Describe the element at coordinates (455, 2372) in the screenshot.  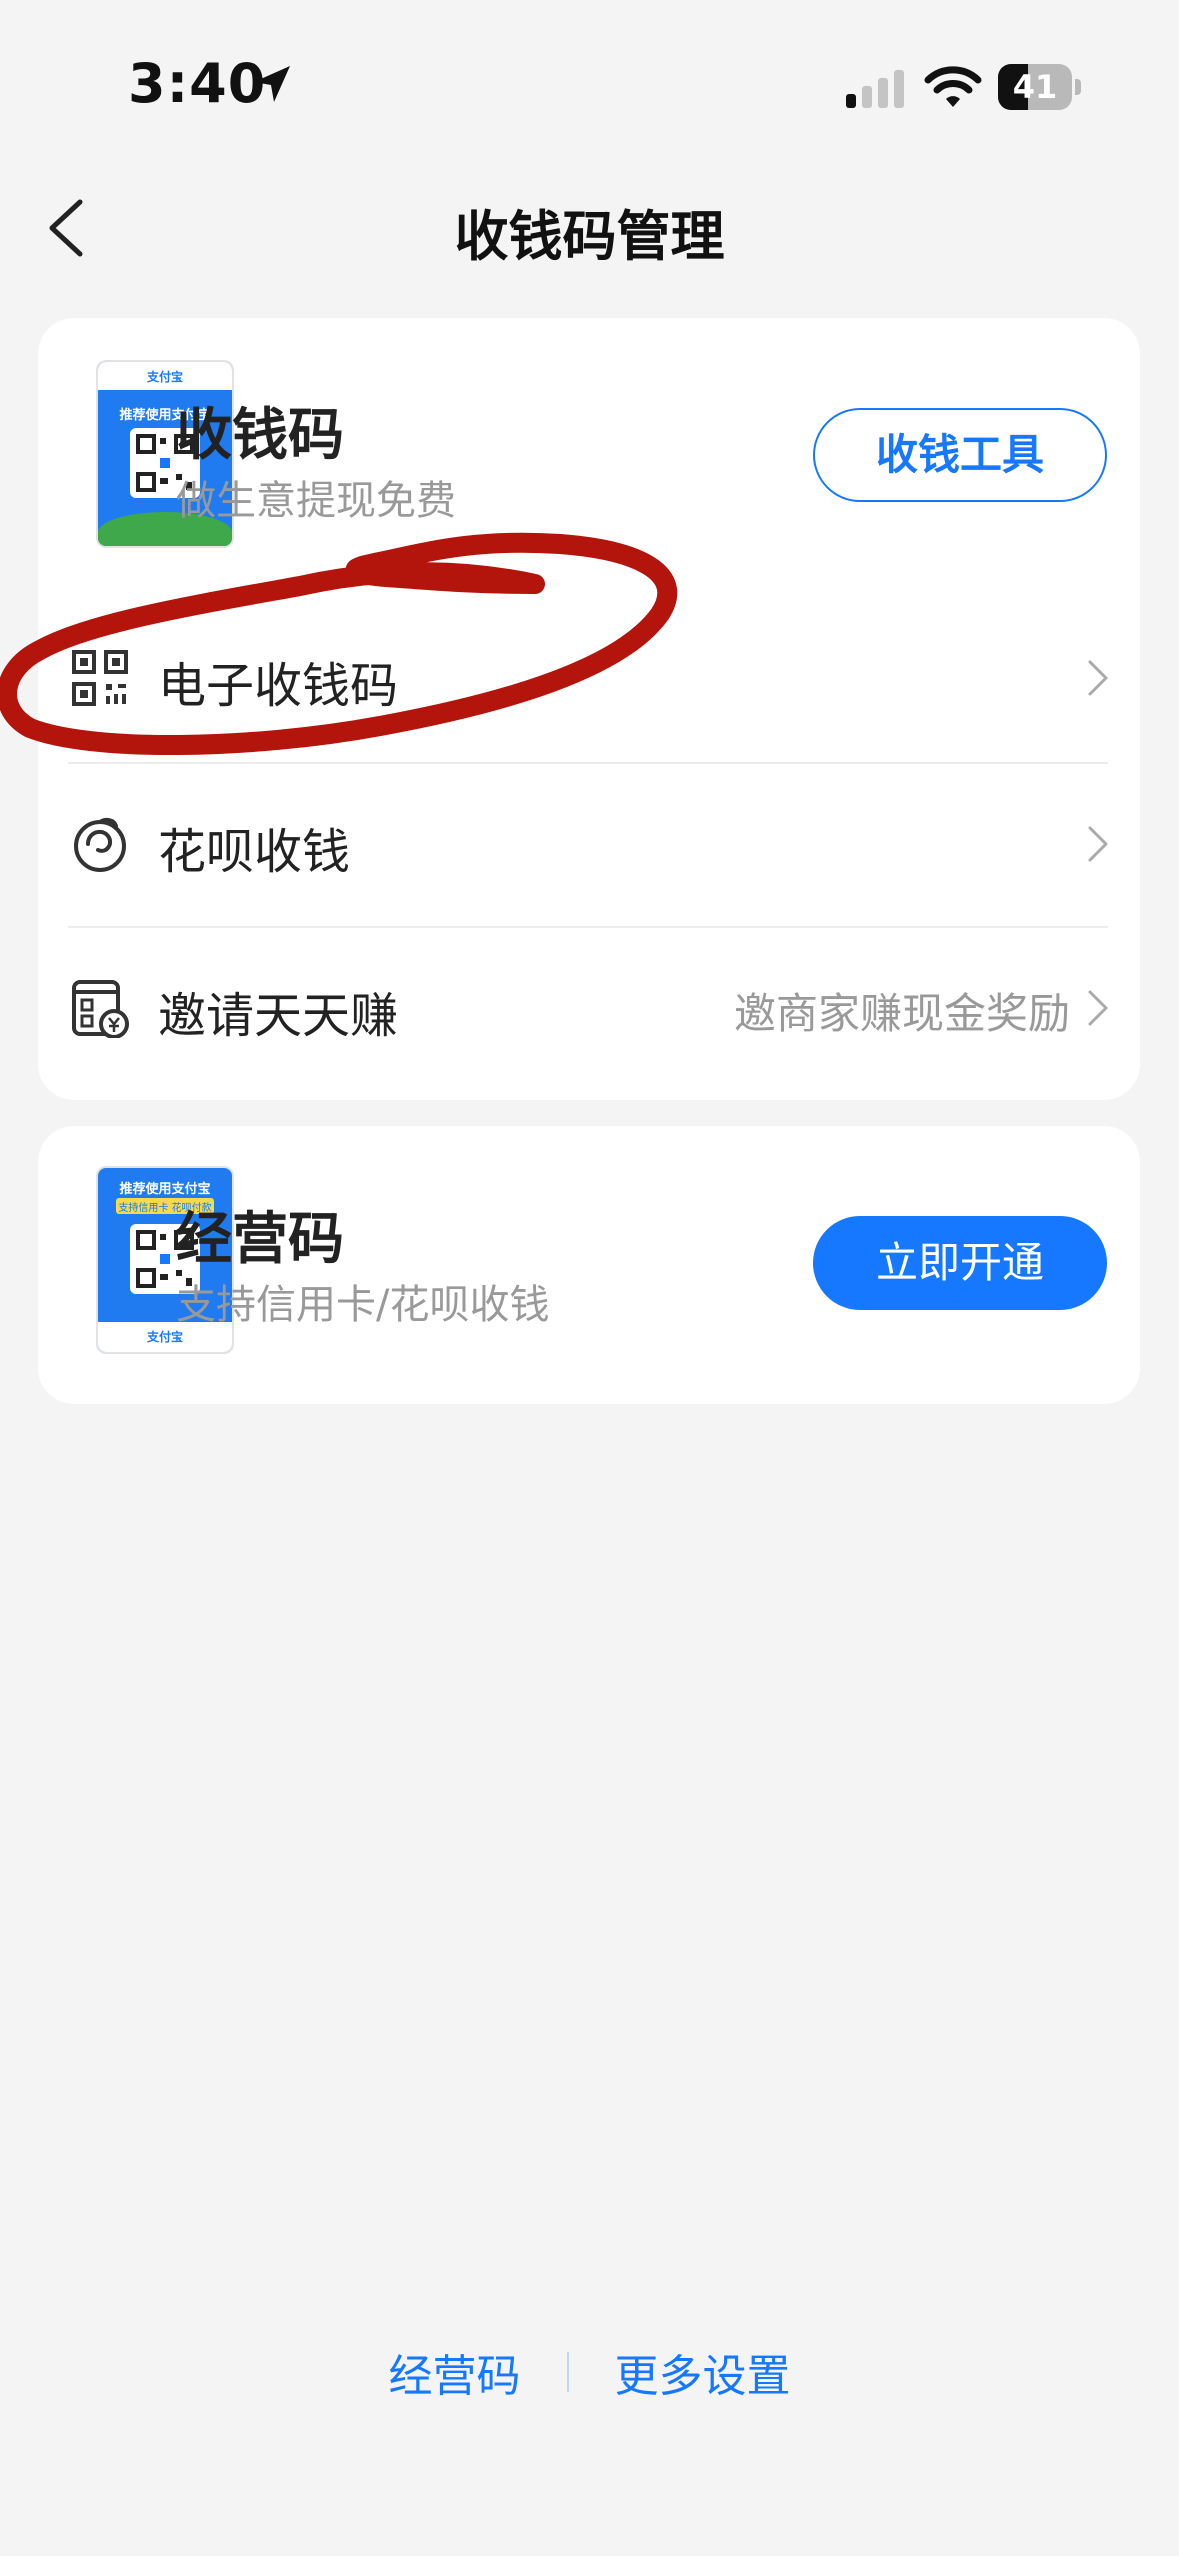
I see `footer-business-code-link: 经营码` at that location.